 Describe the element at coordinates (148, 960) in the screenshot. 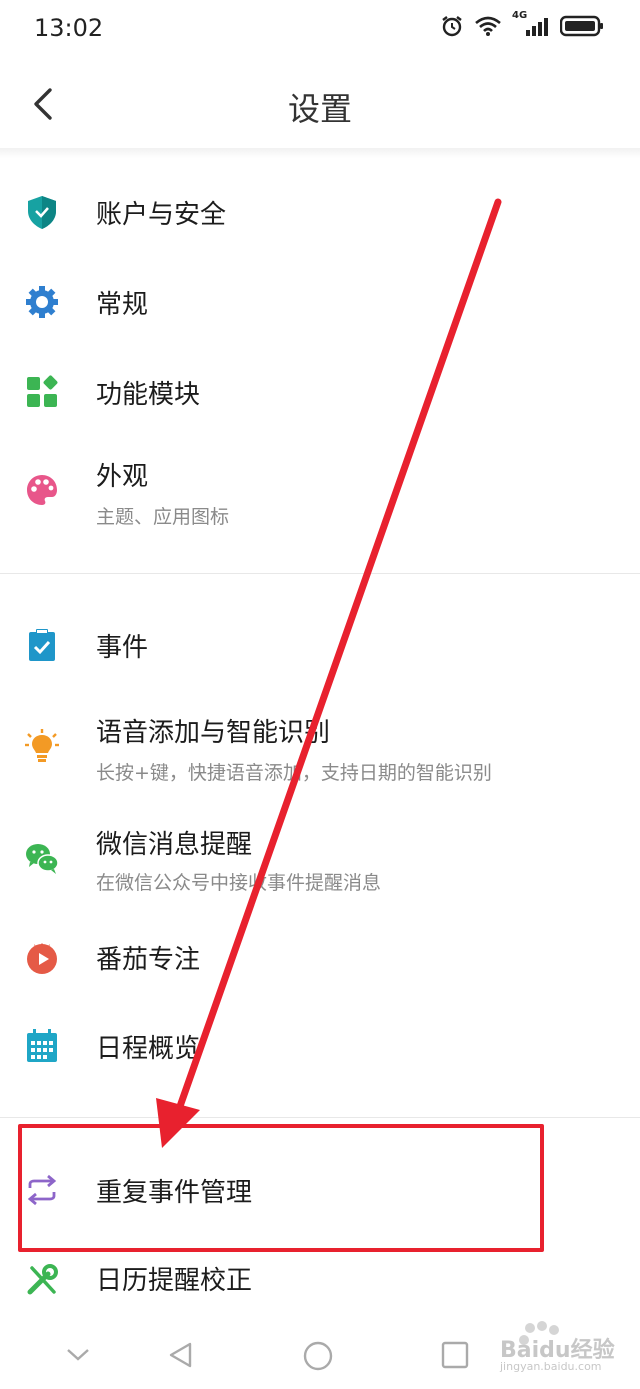

I see `settings-item-label: 番茄专注` at that location.